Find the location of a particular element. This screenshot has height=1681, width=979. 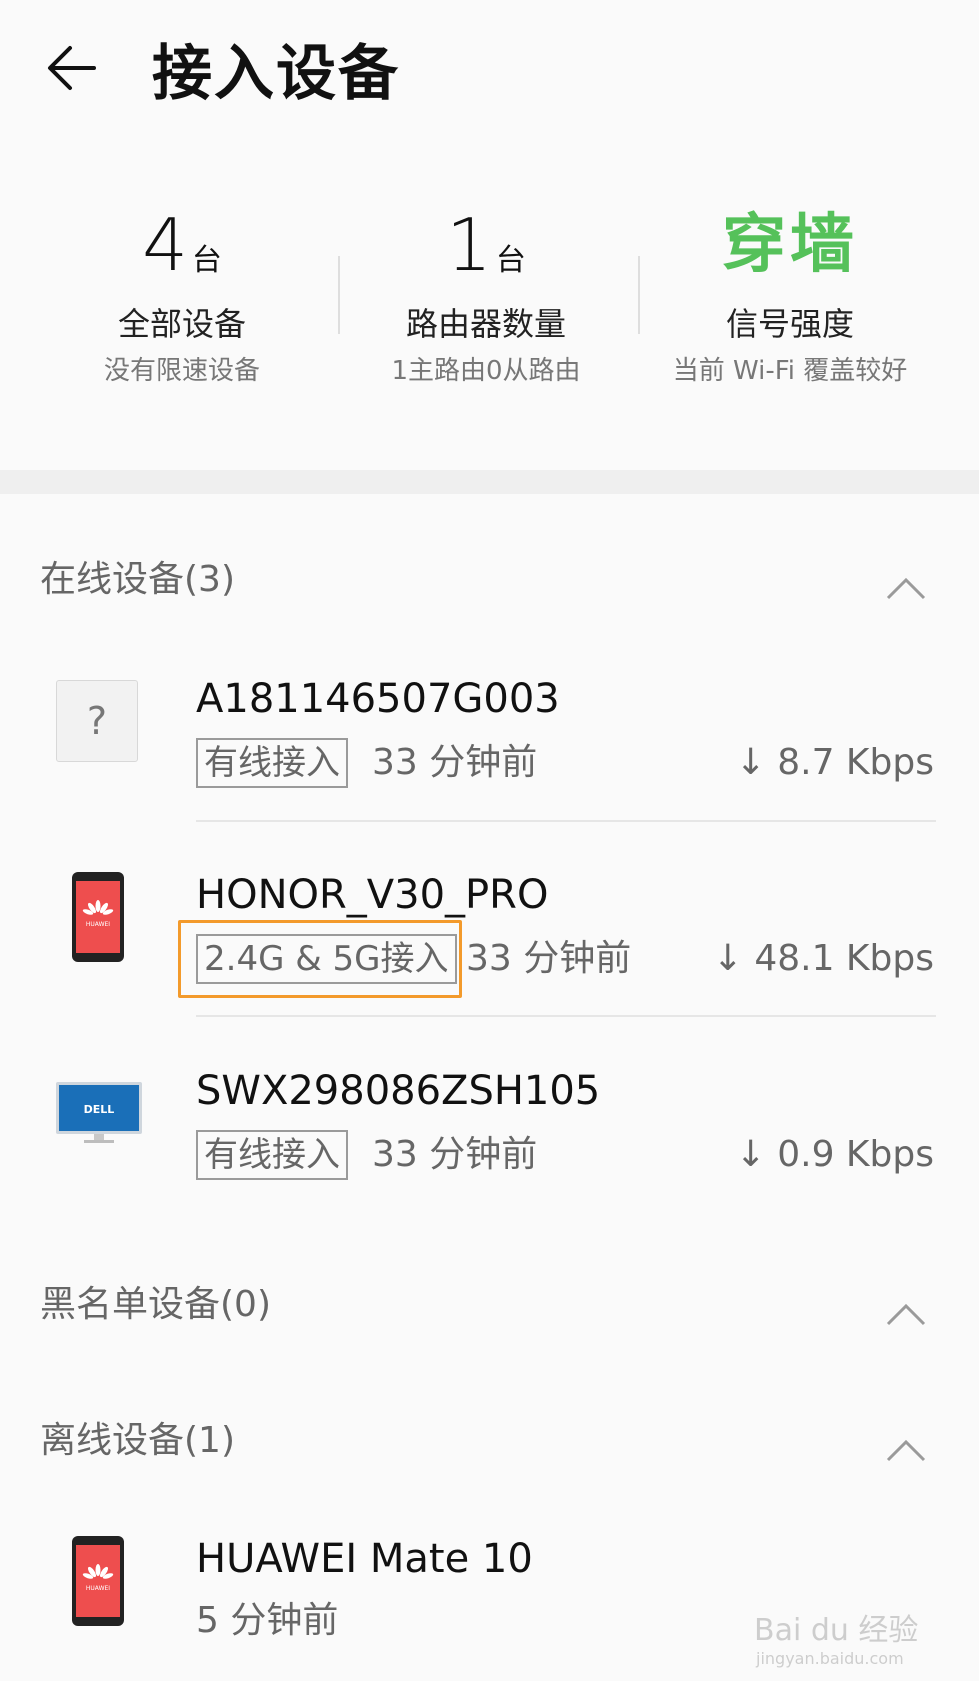

svg-text: Bai du 经验 is located at coordinates (836, 1630).